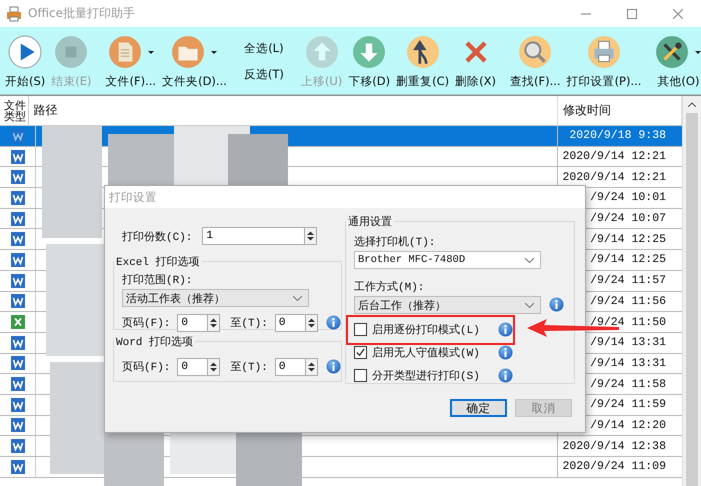 The height and width of the screenshot is (486, 701). I want to click on table-cell: 2020/9/18 9:38, so click(617, 135).